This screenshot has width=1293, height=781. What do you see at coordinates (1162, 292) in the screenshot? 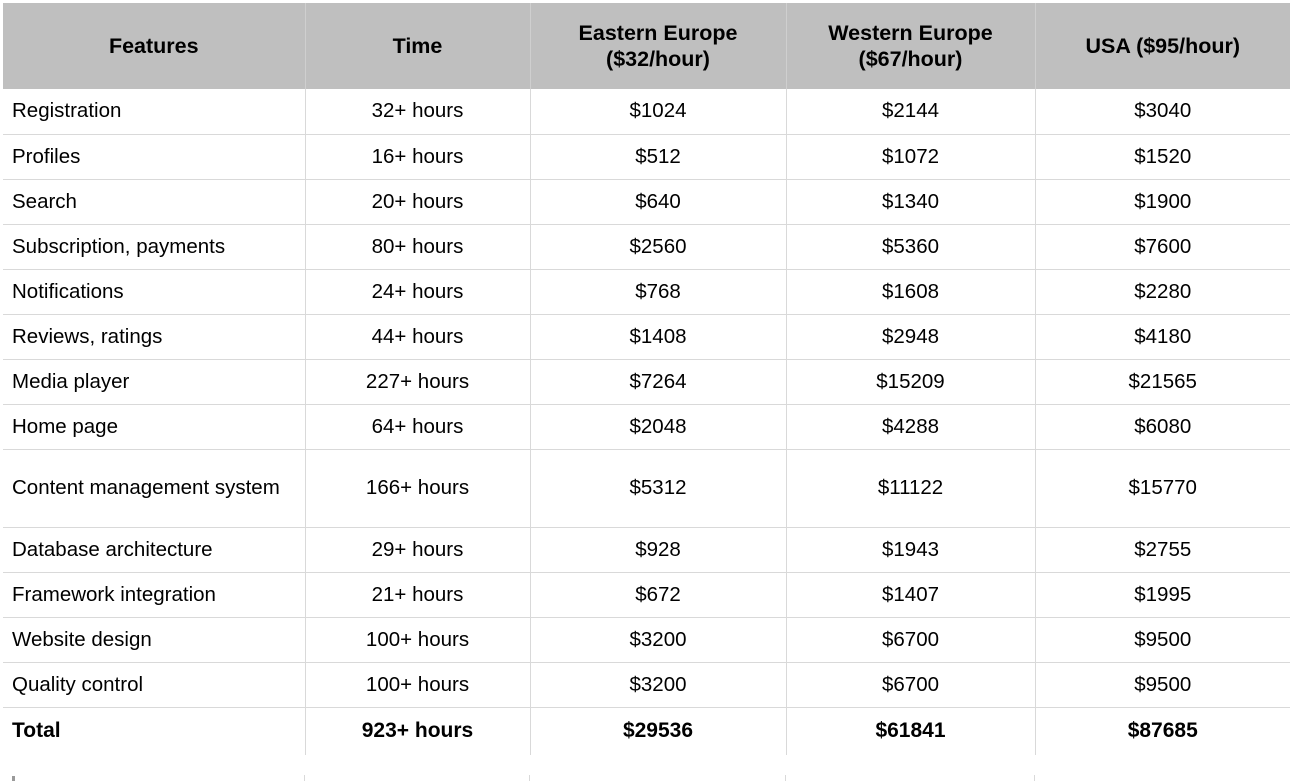
I see `cell-usa: $2280` at bounding box center [1162, 292].